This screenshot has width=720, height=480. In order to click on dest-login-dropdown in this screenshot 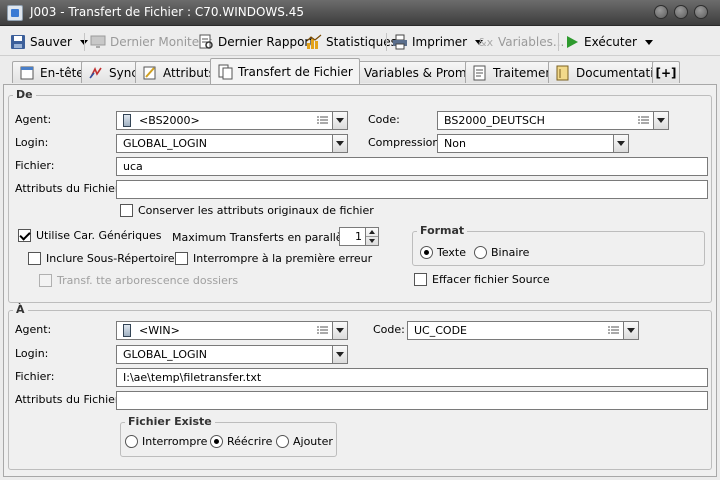, I will do `click(340, 354)`.